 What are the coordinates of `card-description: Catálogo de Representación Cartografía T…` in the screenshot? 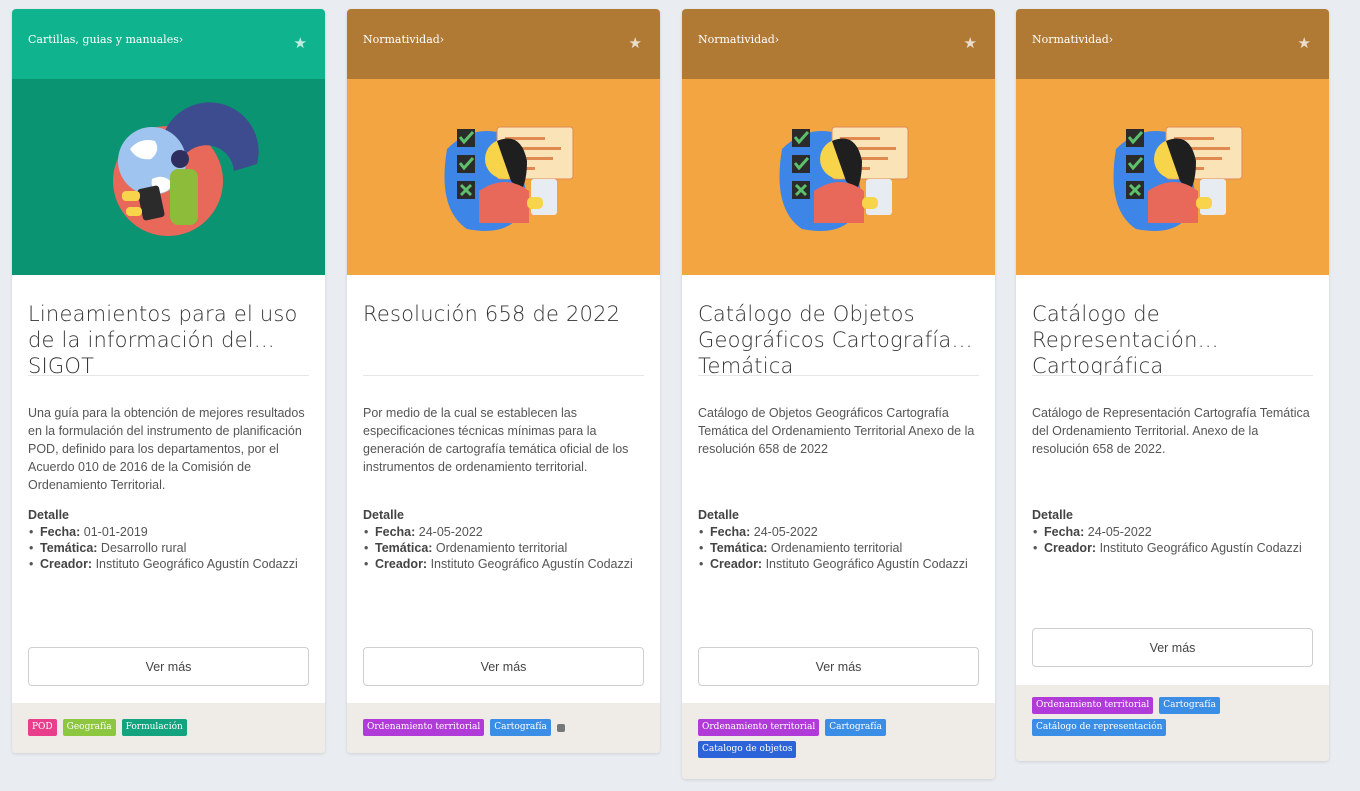 It's located at (1171, 431).